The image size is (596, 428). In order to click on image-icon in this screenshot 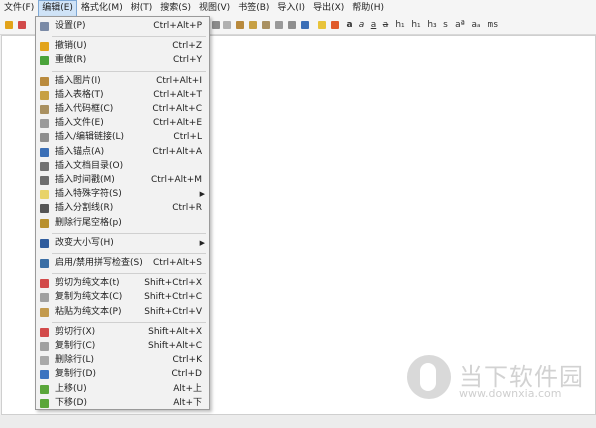, I will do `click(240, 25)`.